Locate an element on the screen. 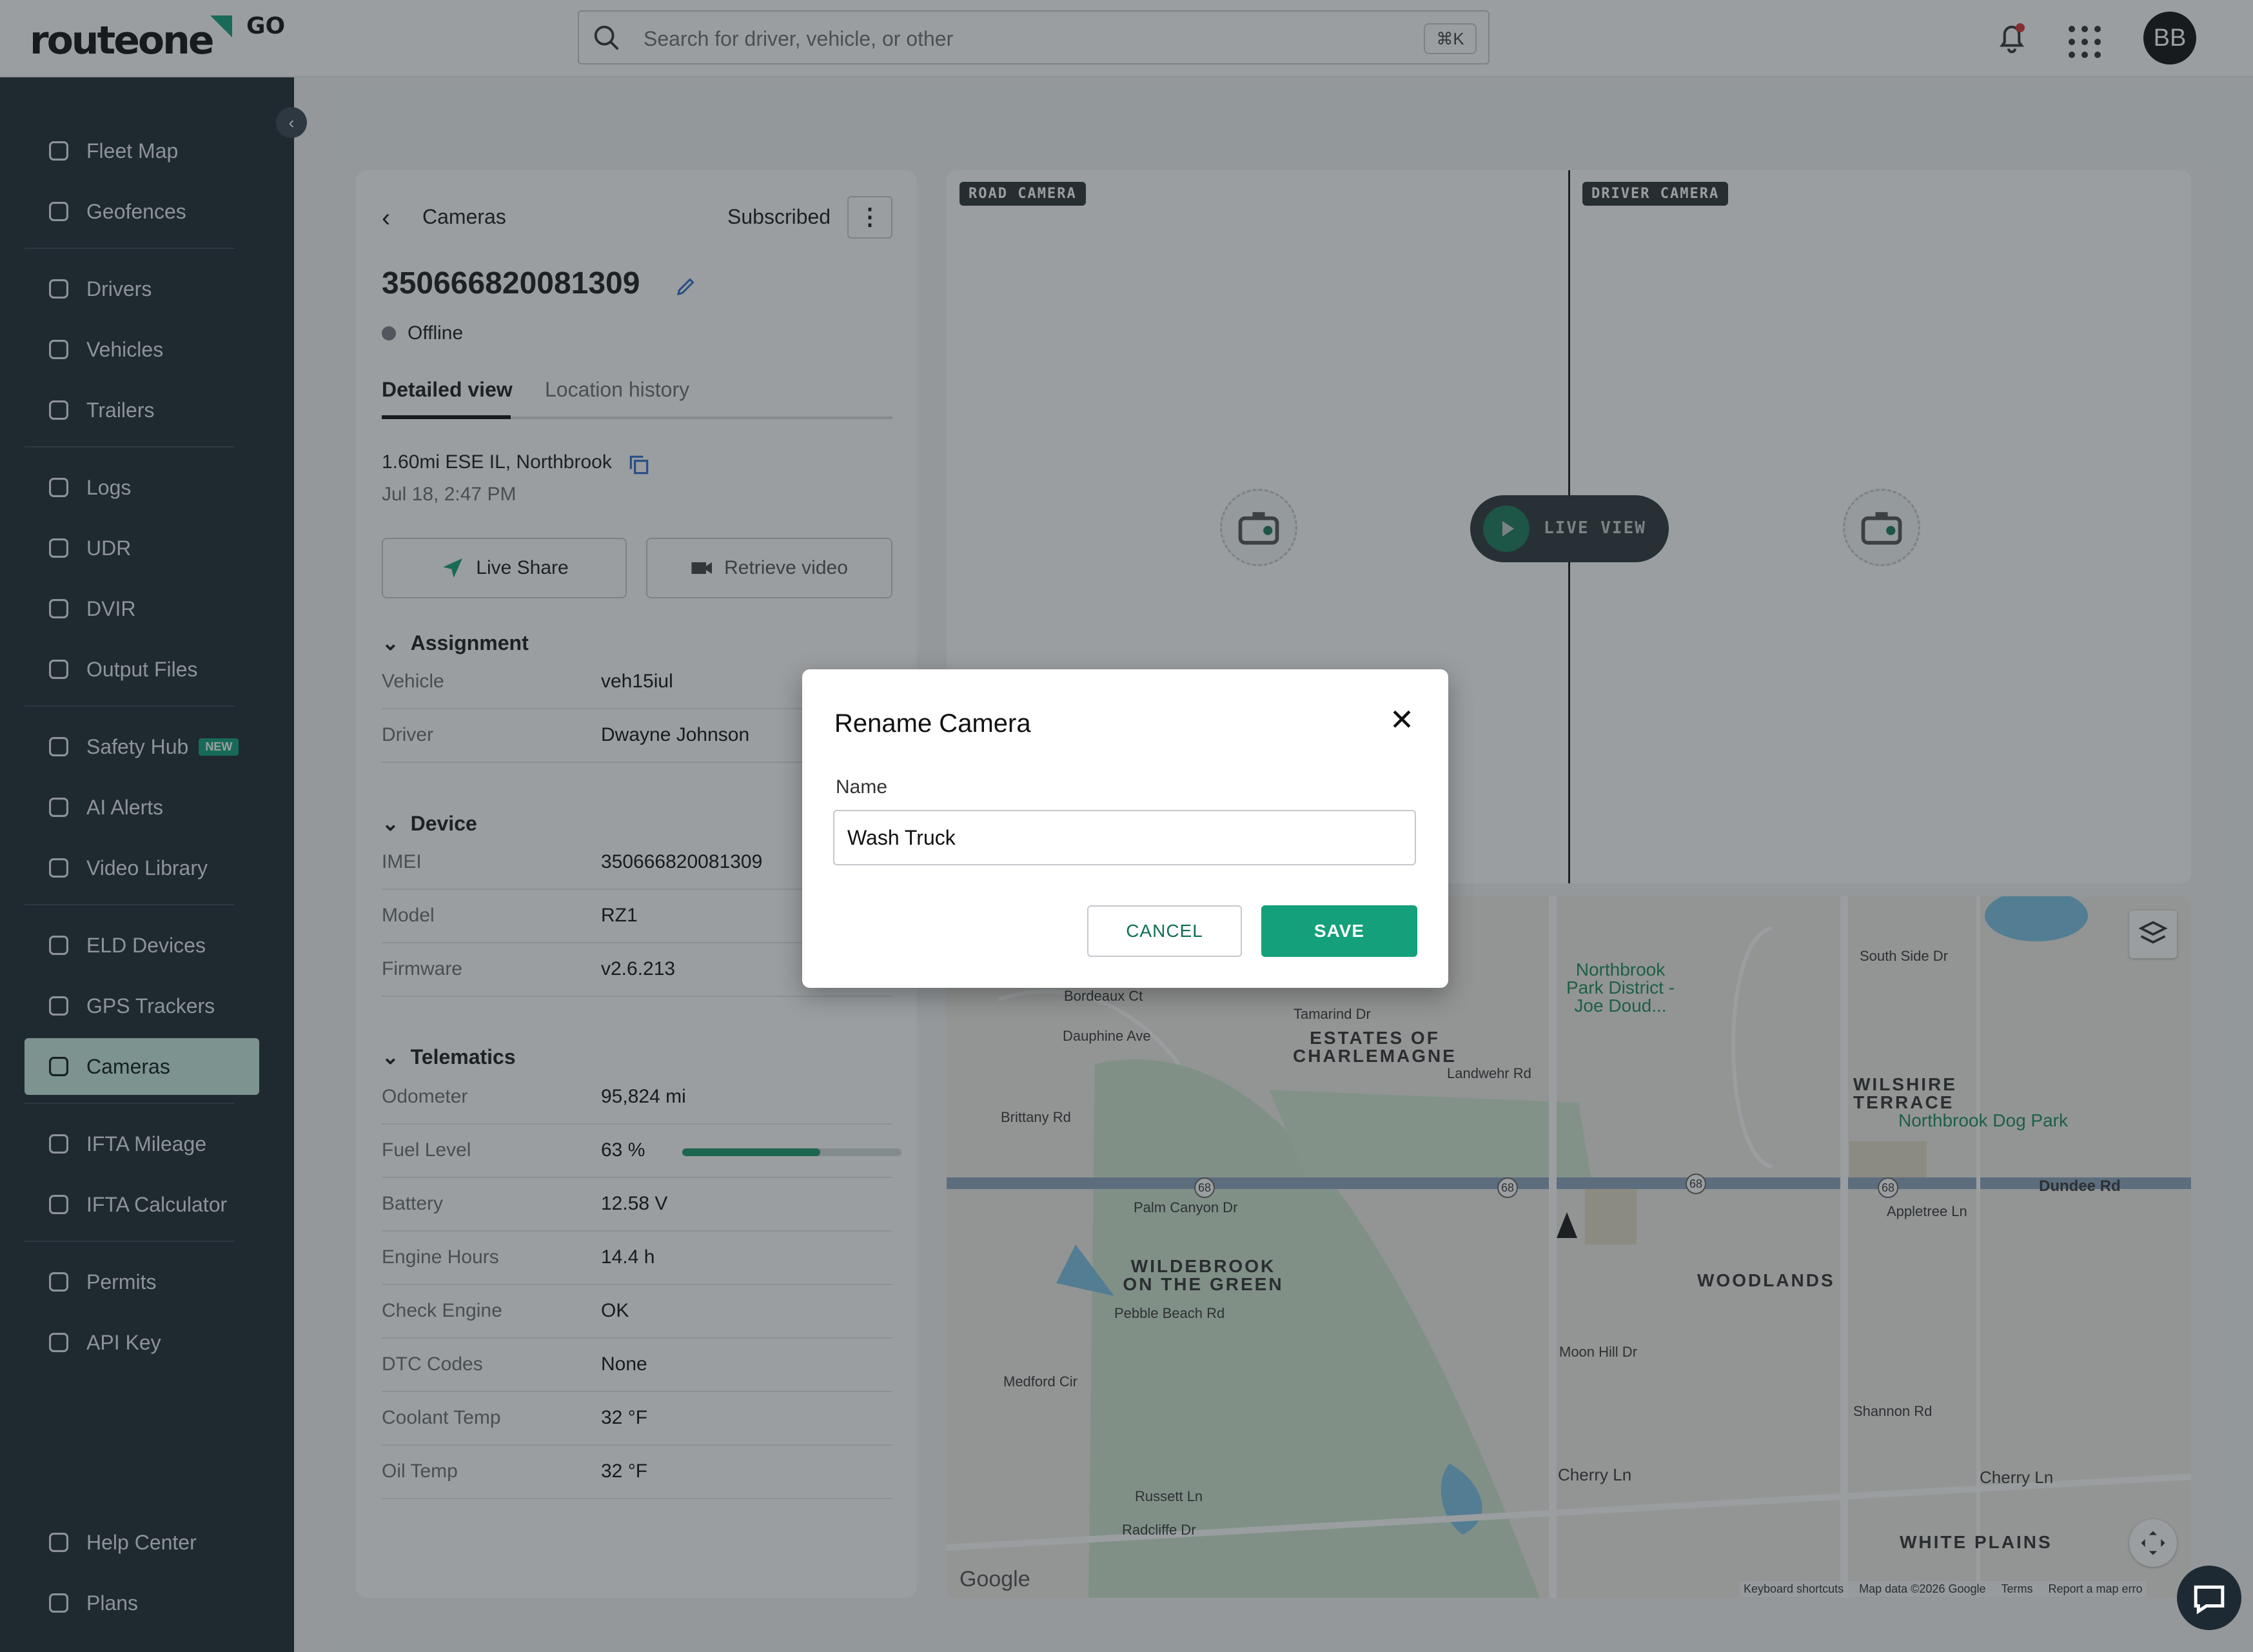  rename-camera-dialog: Rename Camera ✕ Name CANCEL SAVE is located at coordinates (1125, 829).